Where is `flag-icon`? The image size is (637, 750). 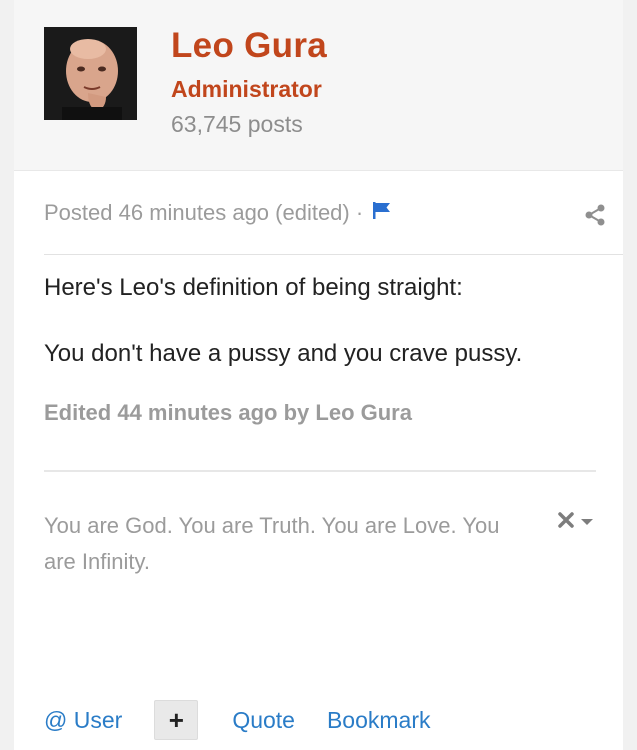 flag-icon is located at coordinates (382, 213).